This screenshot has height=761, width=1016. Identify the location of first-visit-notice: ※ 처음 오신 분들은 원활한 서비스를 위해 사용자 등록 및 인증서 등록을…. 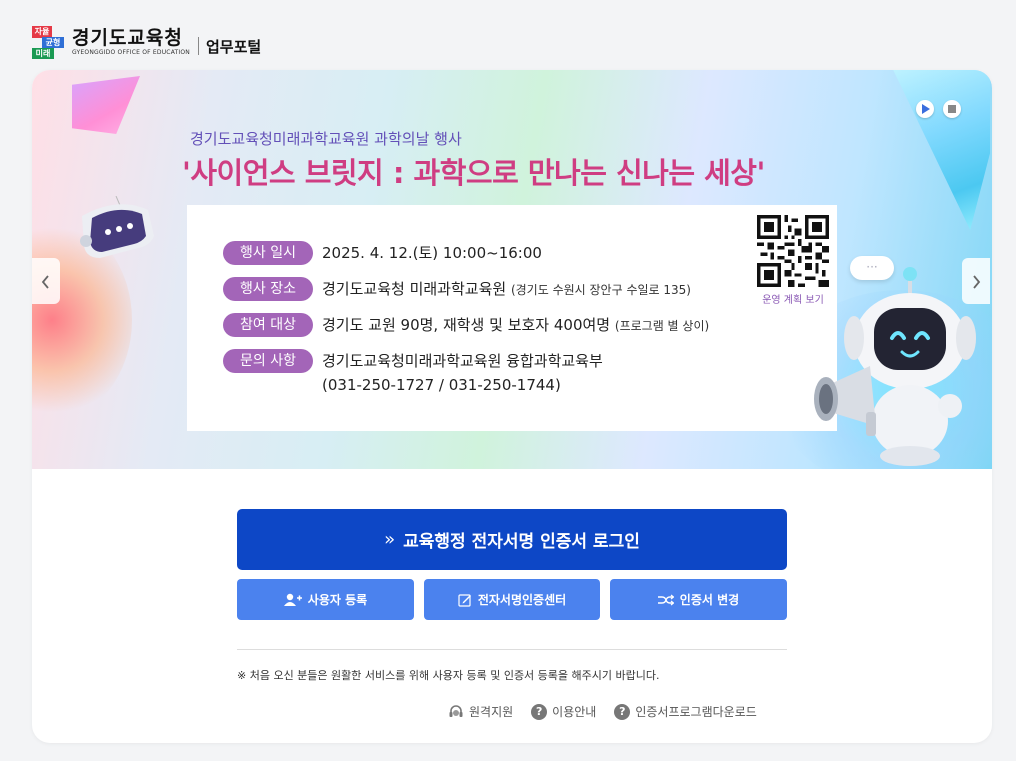
(448, 675).